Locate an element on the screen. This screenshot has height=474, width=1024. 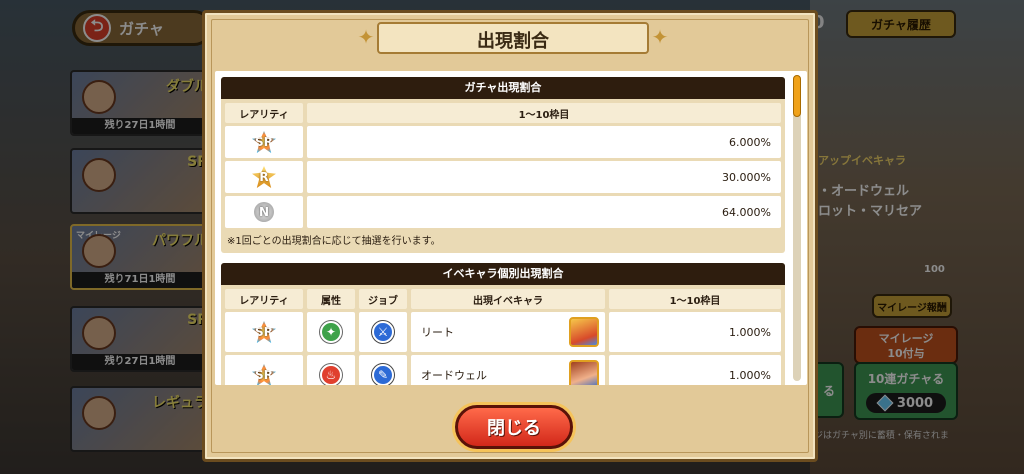
rarity-cell: R is located at coordinates (264, 177).